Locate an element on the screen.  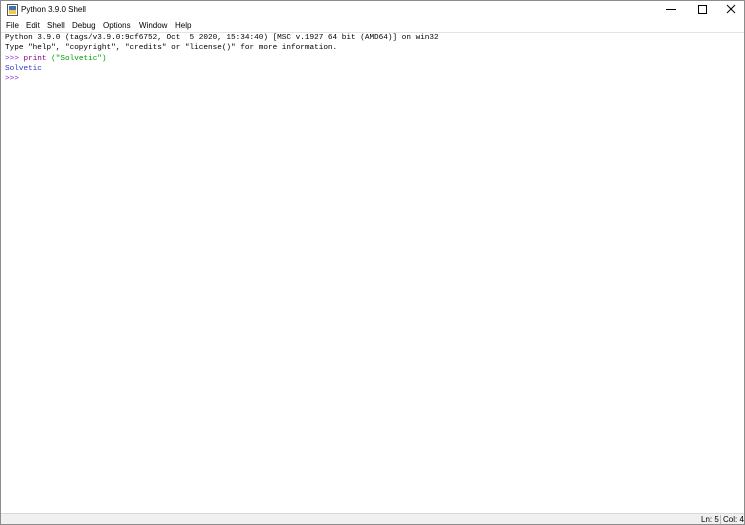
menu-options: Options is located at coordinates (117, 25).